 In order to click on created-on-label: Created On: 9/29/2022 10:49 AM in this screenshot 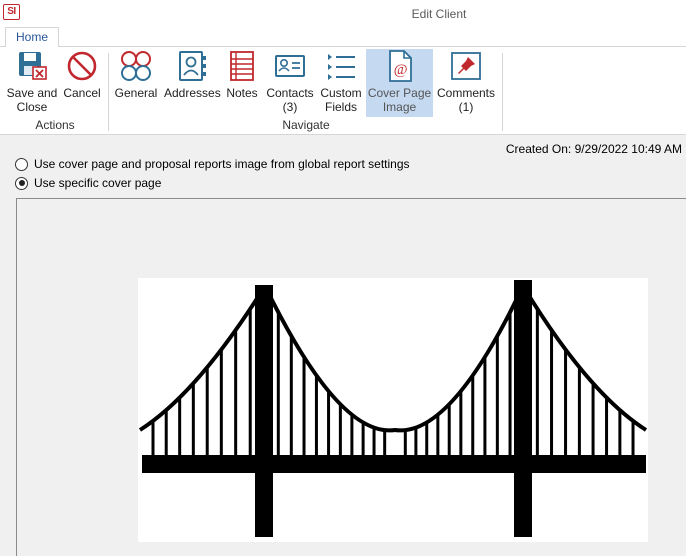, I will do `click(593, 149)`.